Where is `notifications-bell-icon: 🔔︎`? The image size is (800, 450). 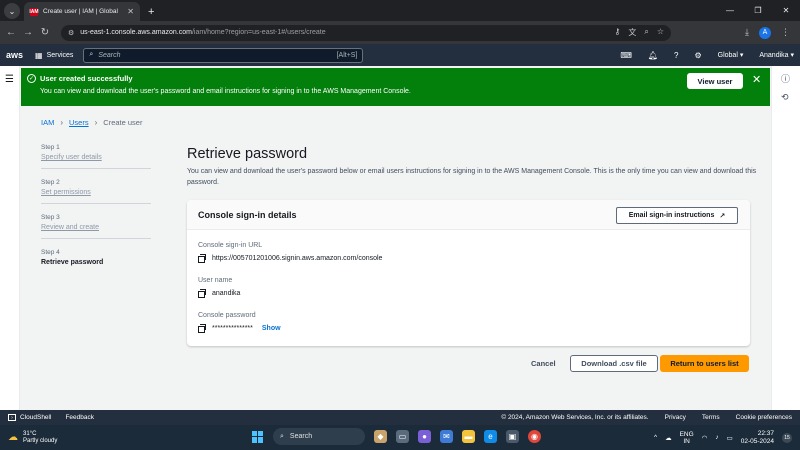
notifications-bell-icon: 🔔︎ is located at coordinates (653, 55).